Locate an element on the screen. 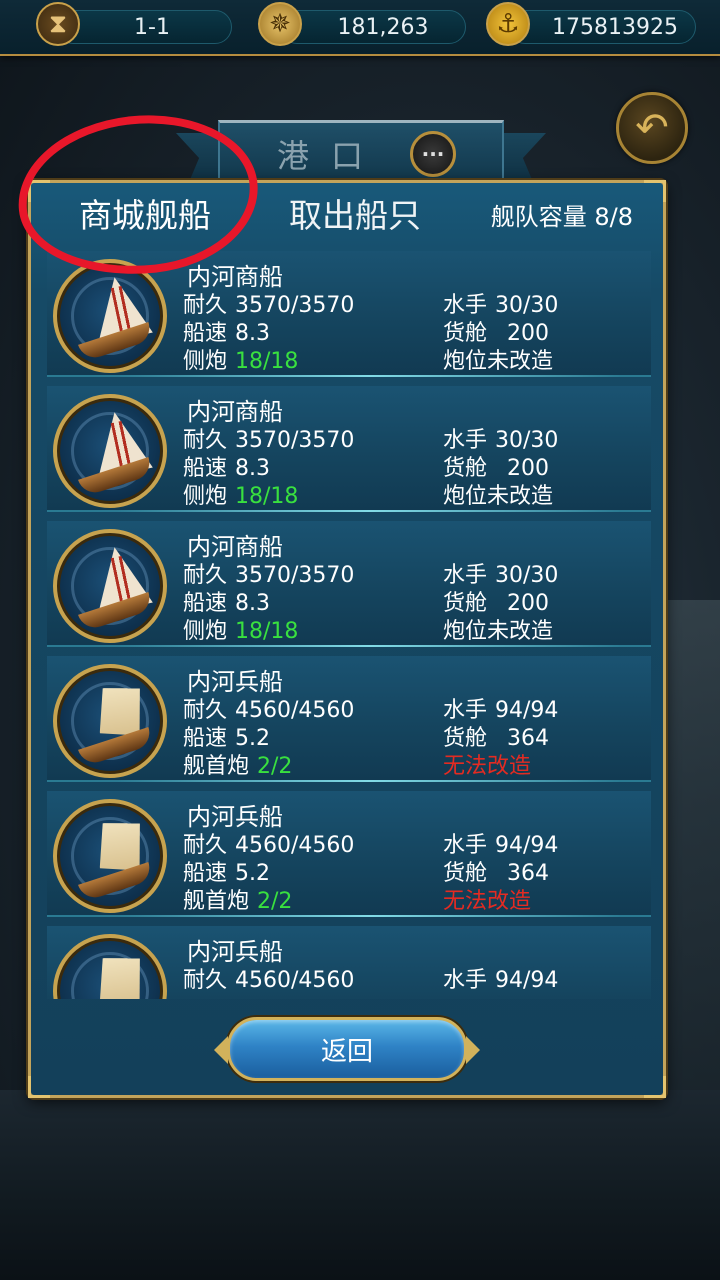 The height and width of the screenshot is (1280, 720). gold-resource: 175813925 is located at coordinates (602, 27).